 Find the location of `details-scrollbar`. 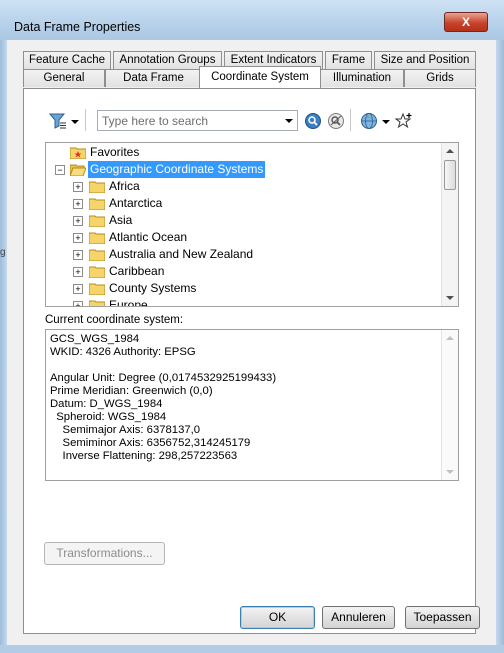

details-scrollbar is located at coordinates (449, 405).